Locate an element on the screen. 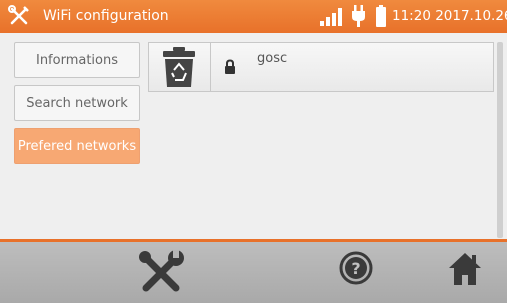  tab-search-network-label: Search network is located at coordinates (77, 103).